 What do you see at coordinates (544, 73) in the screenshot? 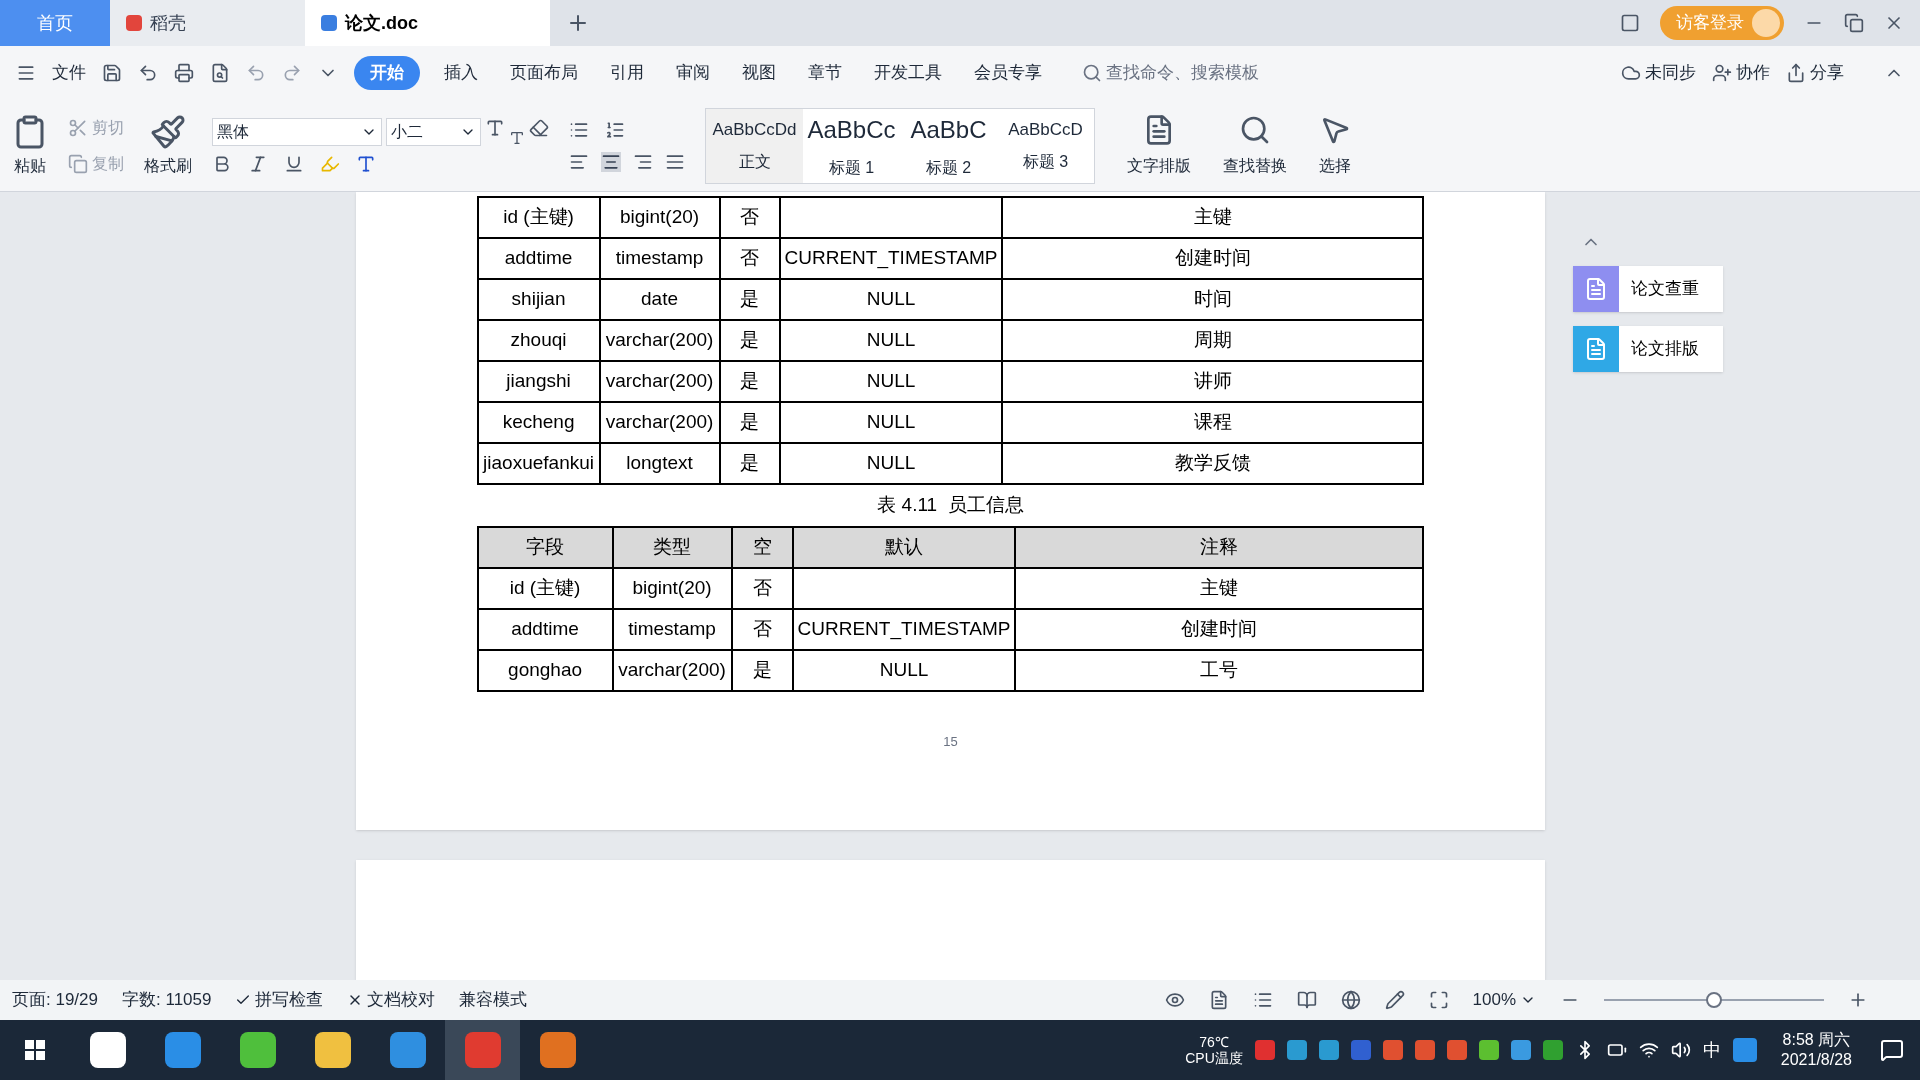
I see `menu-tab: 页面布局` at bounding box center [544, 73].